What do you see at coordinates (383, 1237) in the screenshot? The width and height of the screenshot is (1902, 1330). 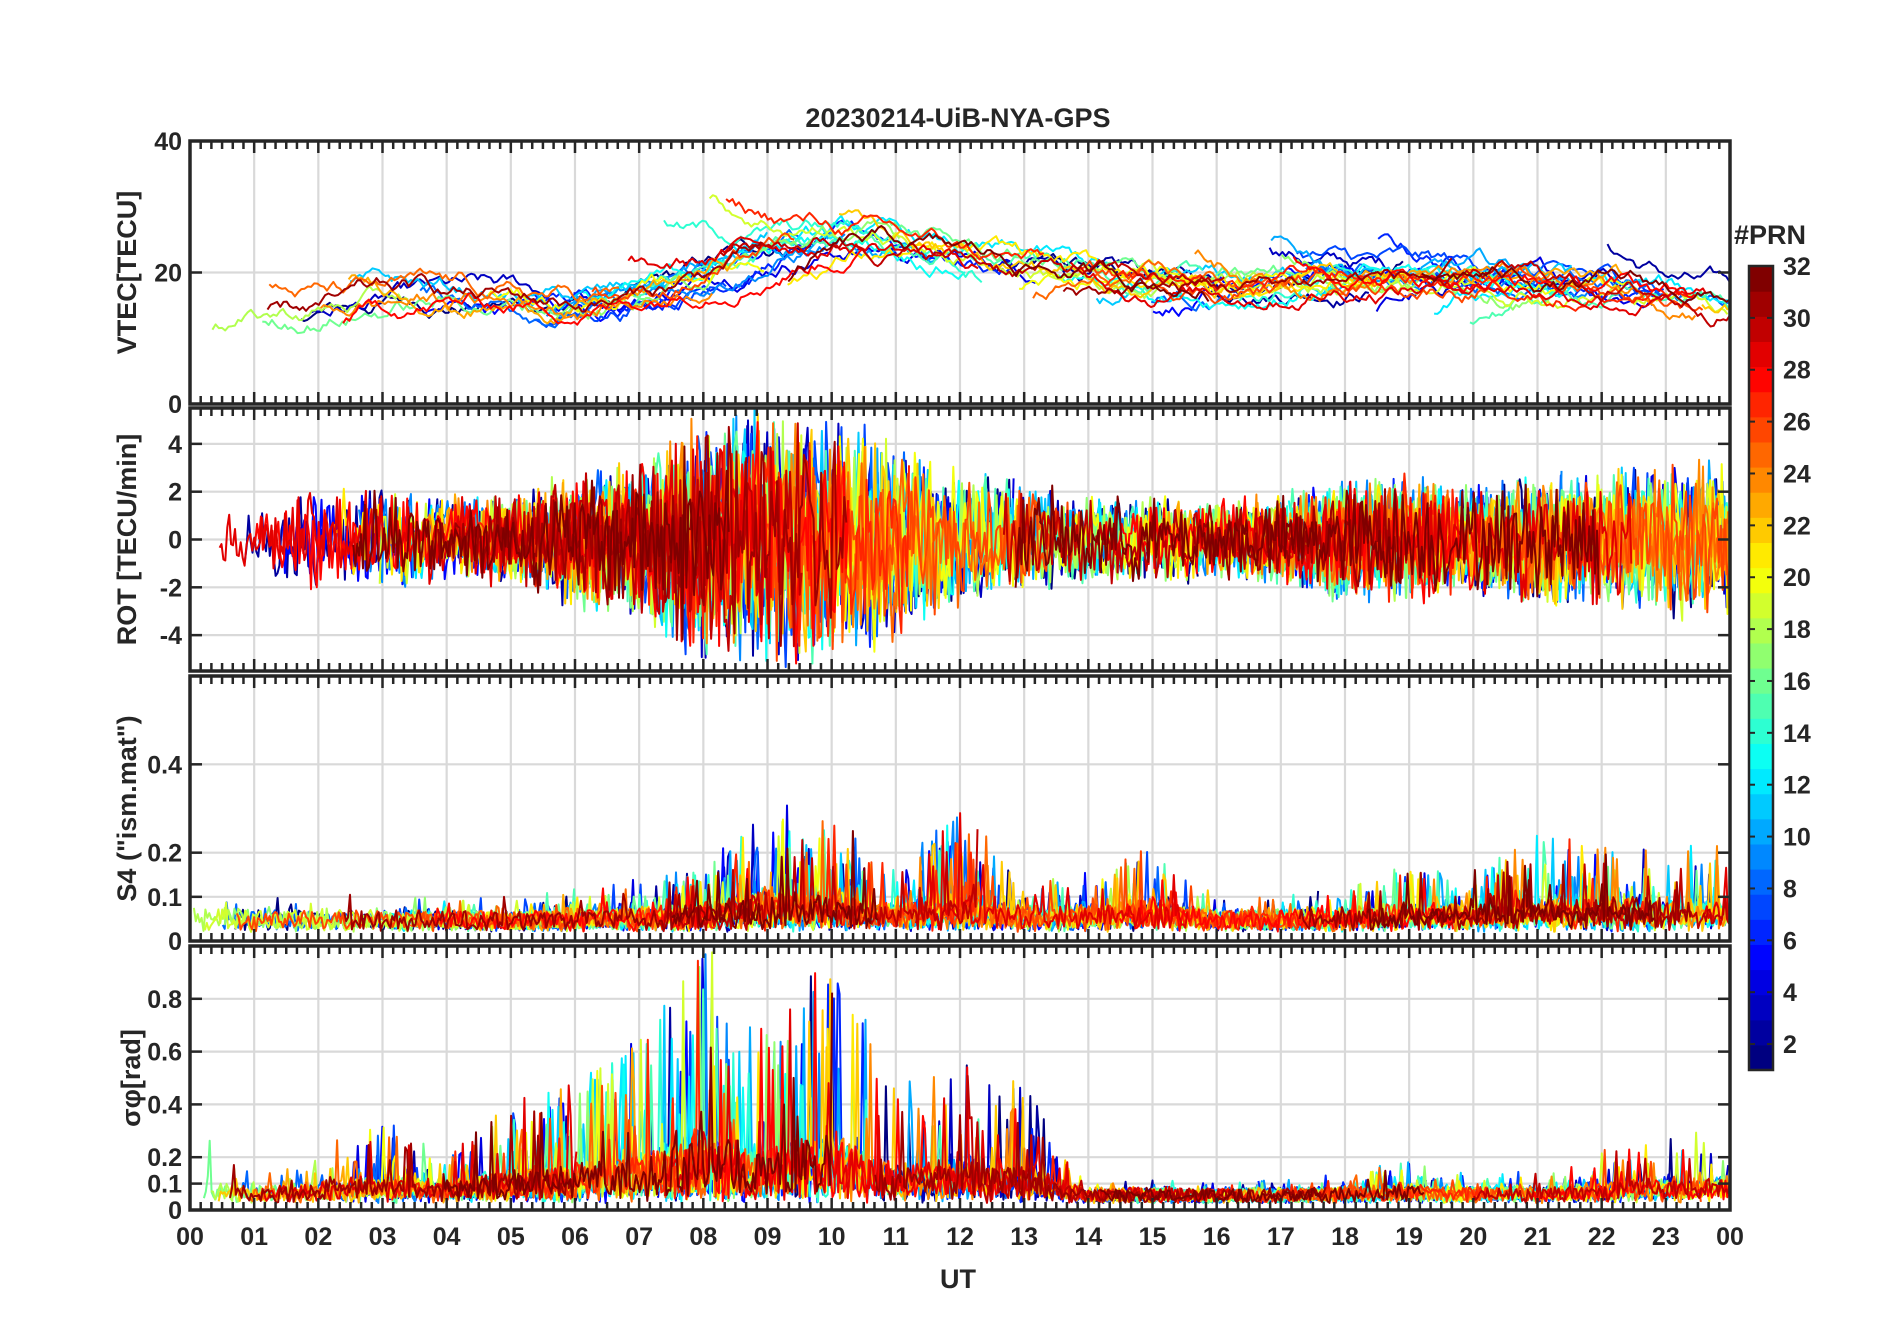 I see `x-tick-label: 03` at bounding box center [383, 1237].